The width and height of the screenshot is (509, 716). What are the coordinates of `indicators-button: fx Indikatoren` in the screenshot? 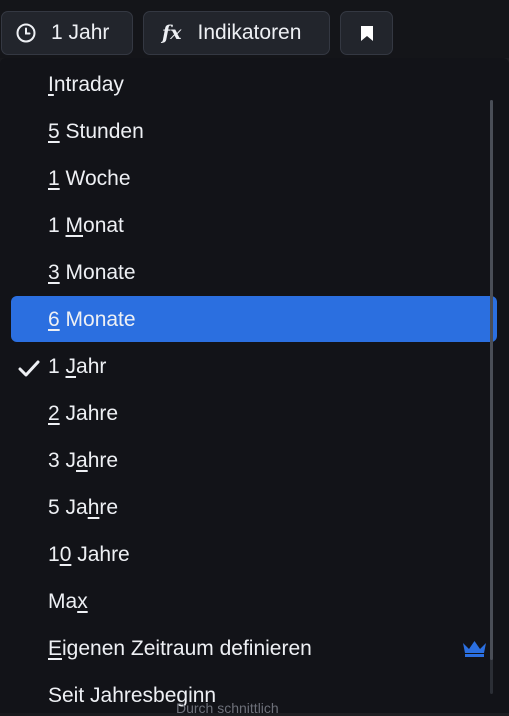 It's located at (236, 33).